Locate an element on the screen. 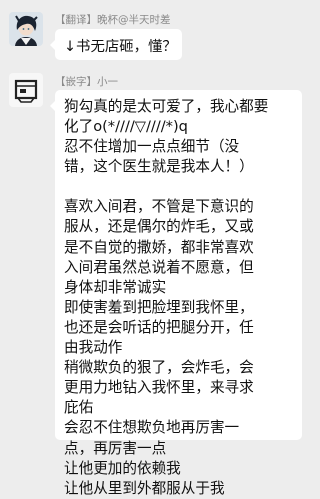  message-line: 忍不住增加一点点细节（没 is located at coordinates (152, 147).